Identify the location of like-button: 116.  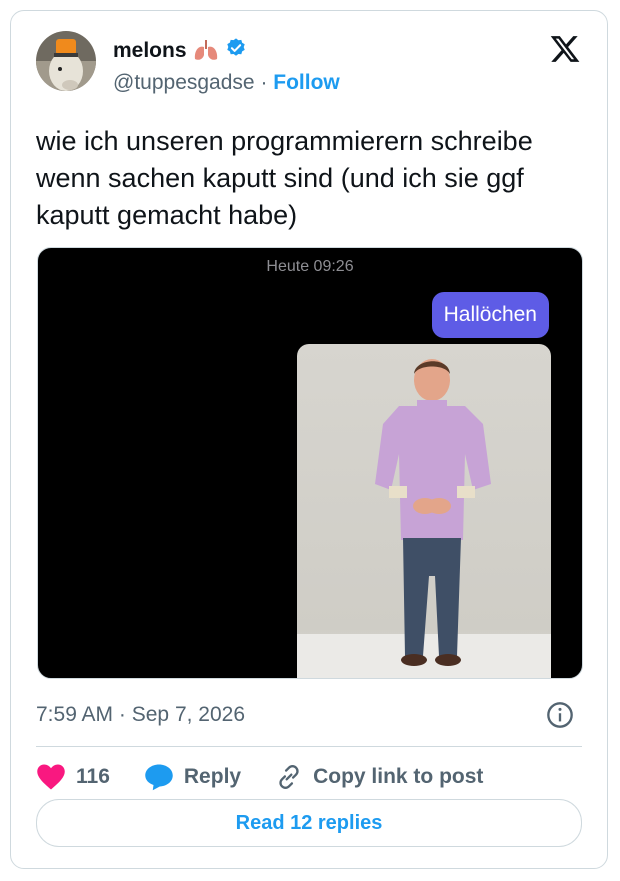
(73, 777).